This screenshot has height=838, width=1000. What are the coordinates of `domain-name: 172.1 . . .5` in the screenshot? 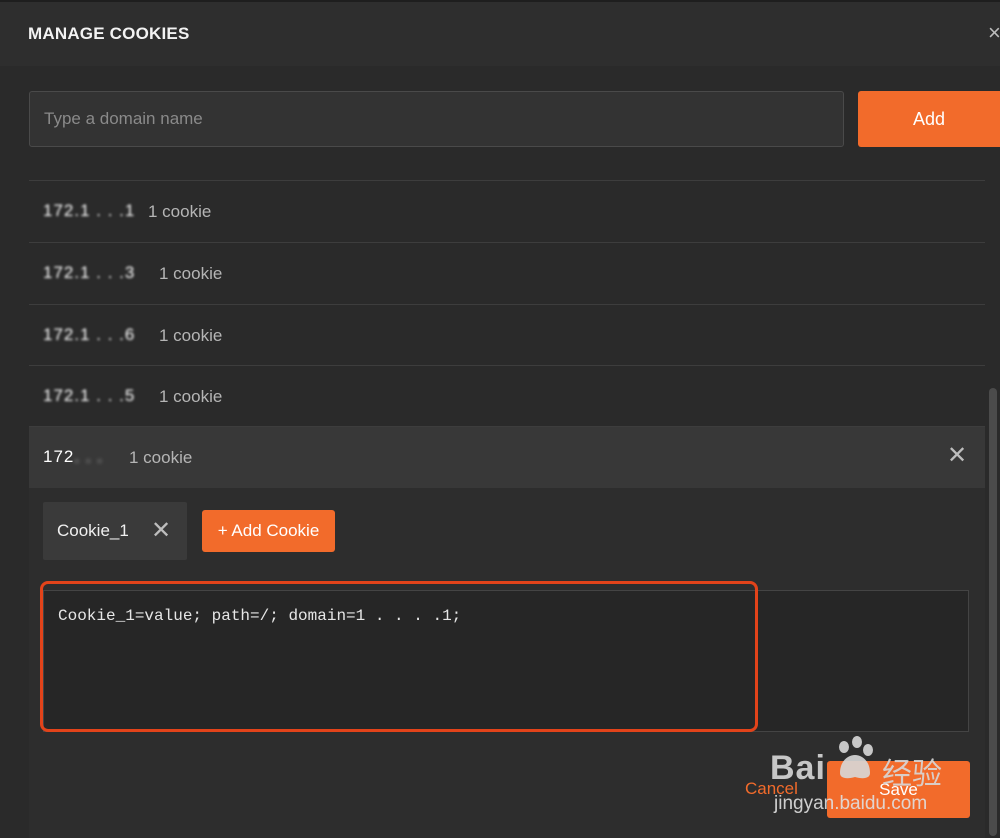 It's located at (89, 395).